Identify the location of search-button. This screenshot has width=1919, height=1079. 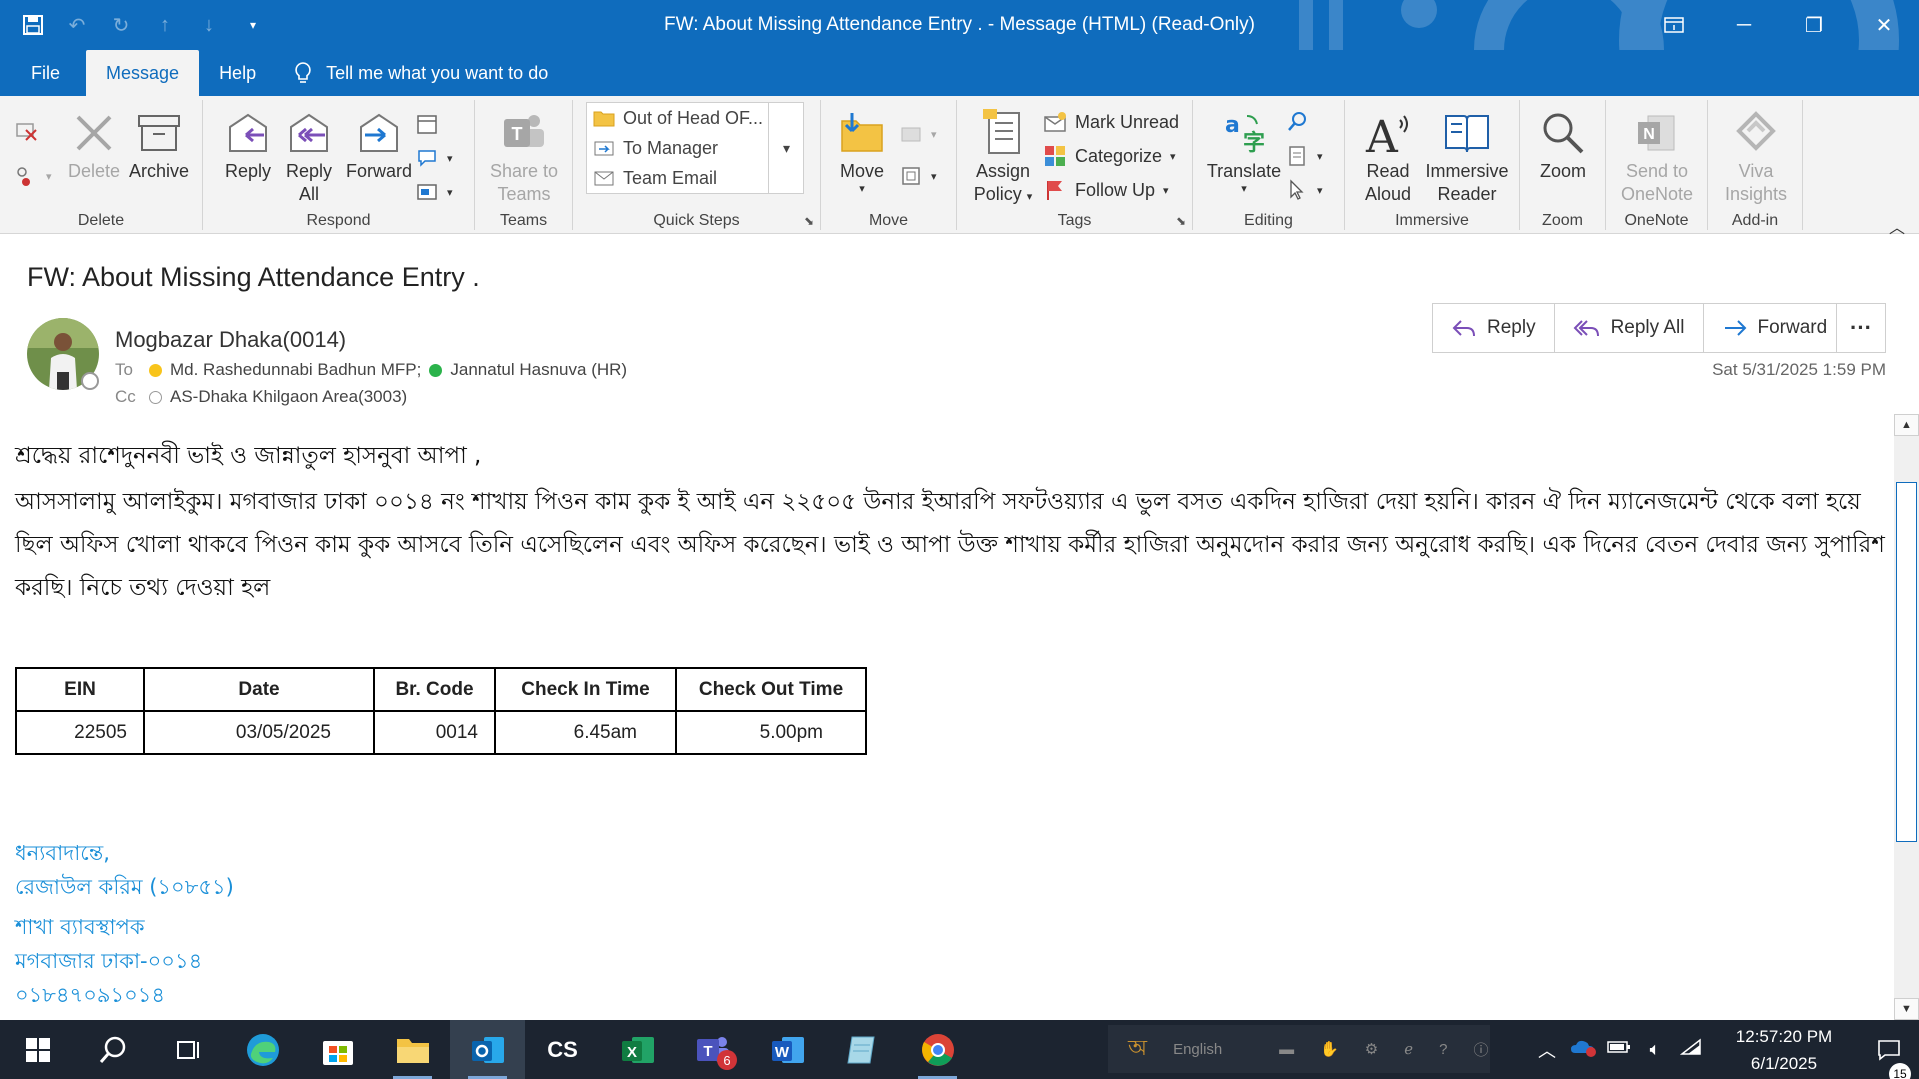
(112, 1049).